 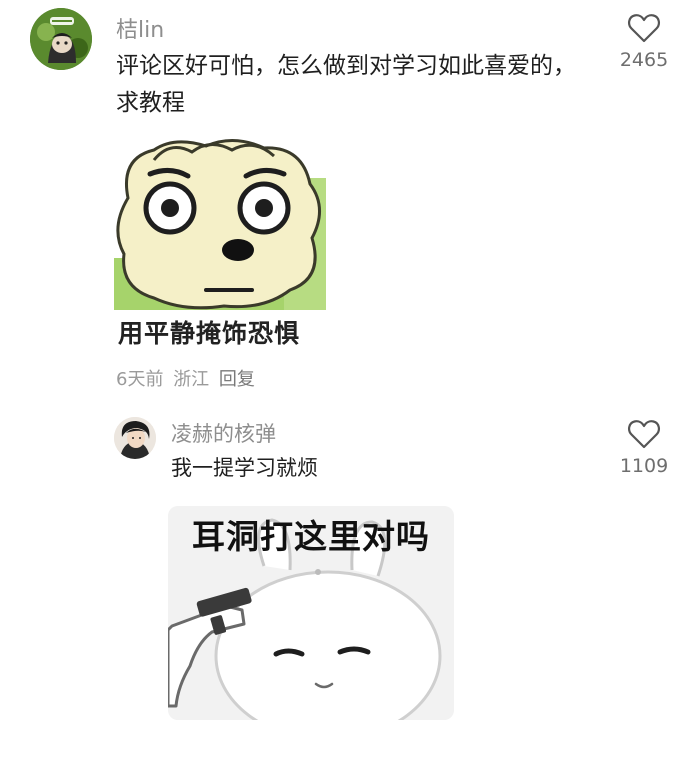 I want to click on surprised-sheep-sticker-icon, so click(x=220, y=224).